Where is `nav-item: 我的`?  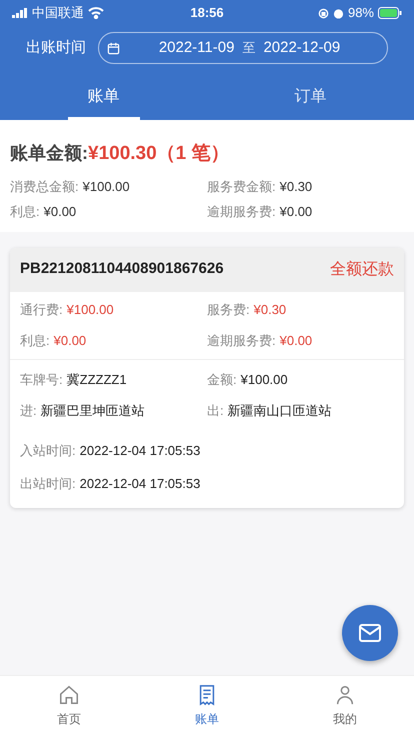 nav-item: 我的 is located at coordinates (345, 706).